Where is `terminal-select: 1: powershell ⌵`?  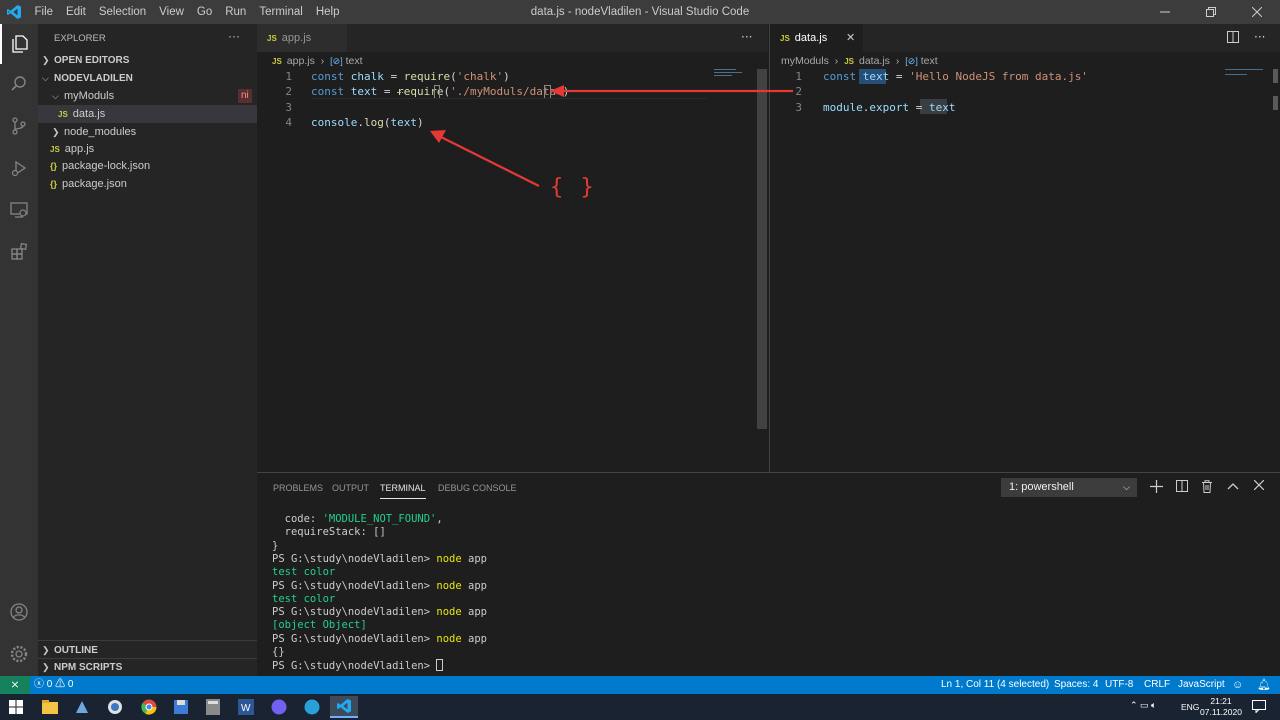 terminal-select: 1: powershell ⌵ is located at coordinates (1069, 487).